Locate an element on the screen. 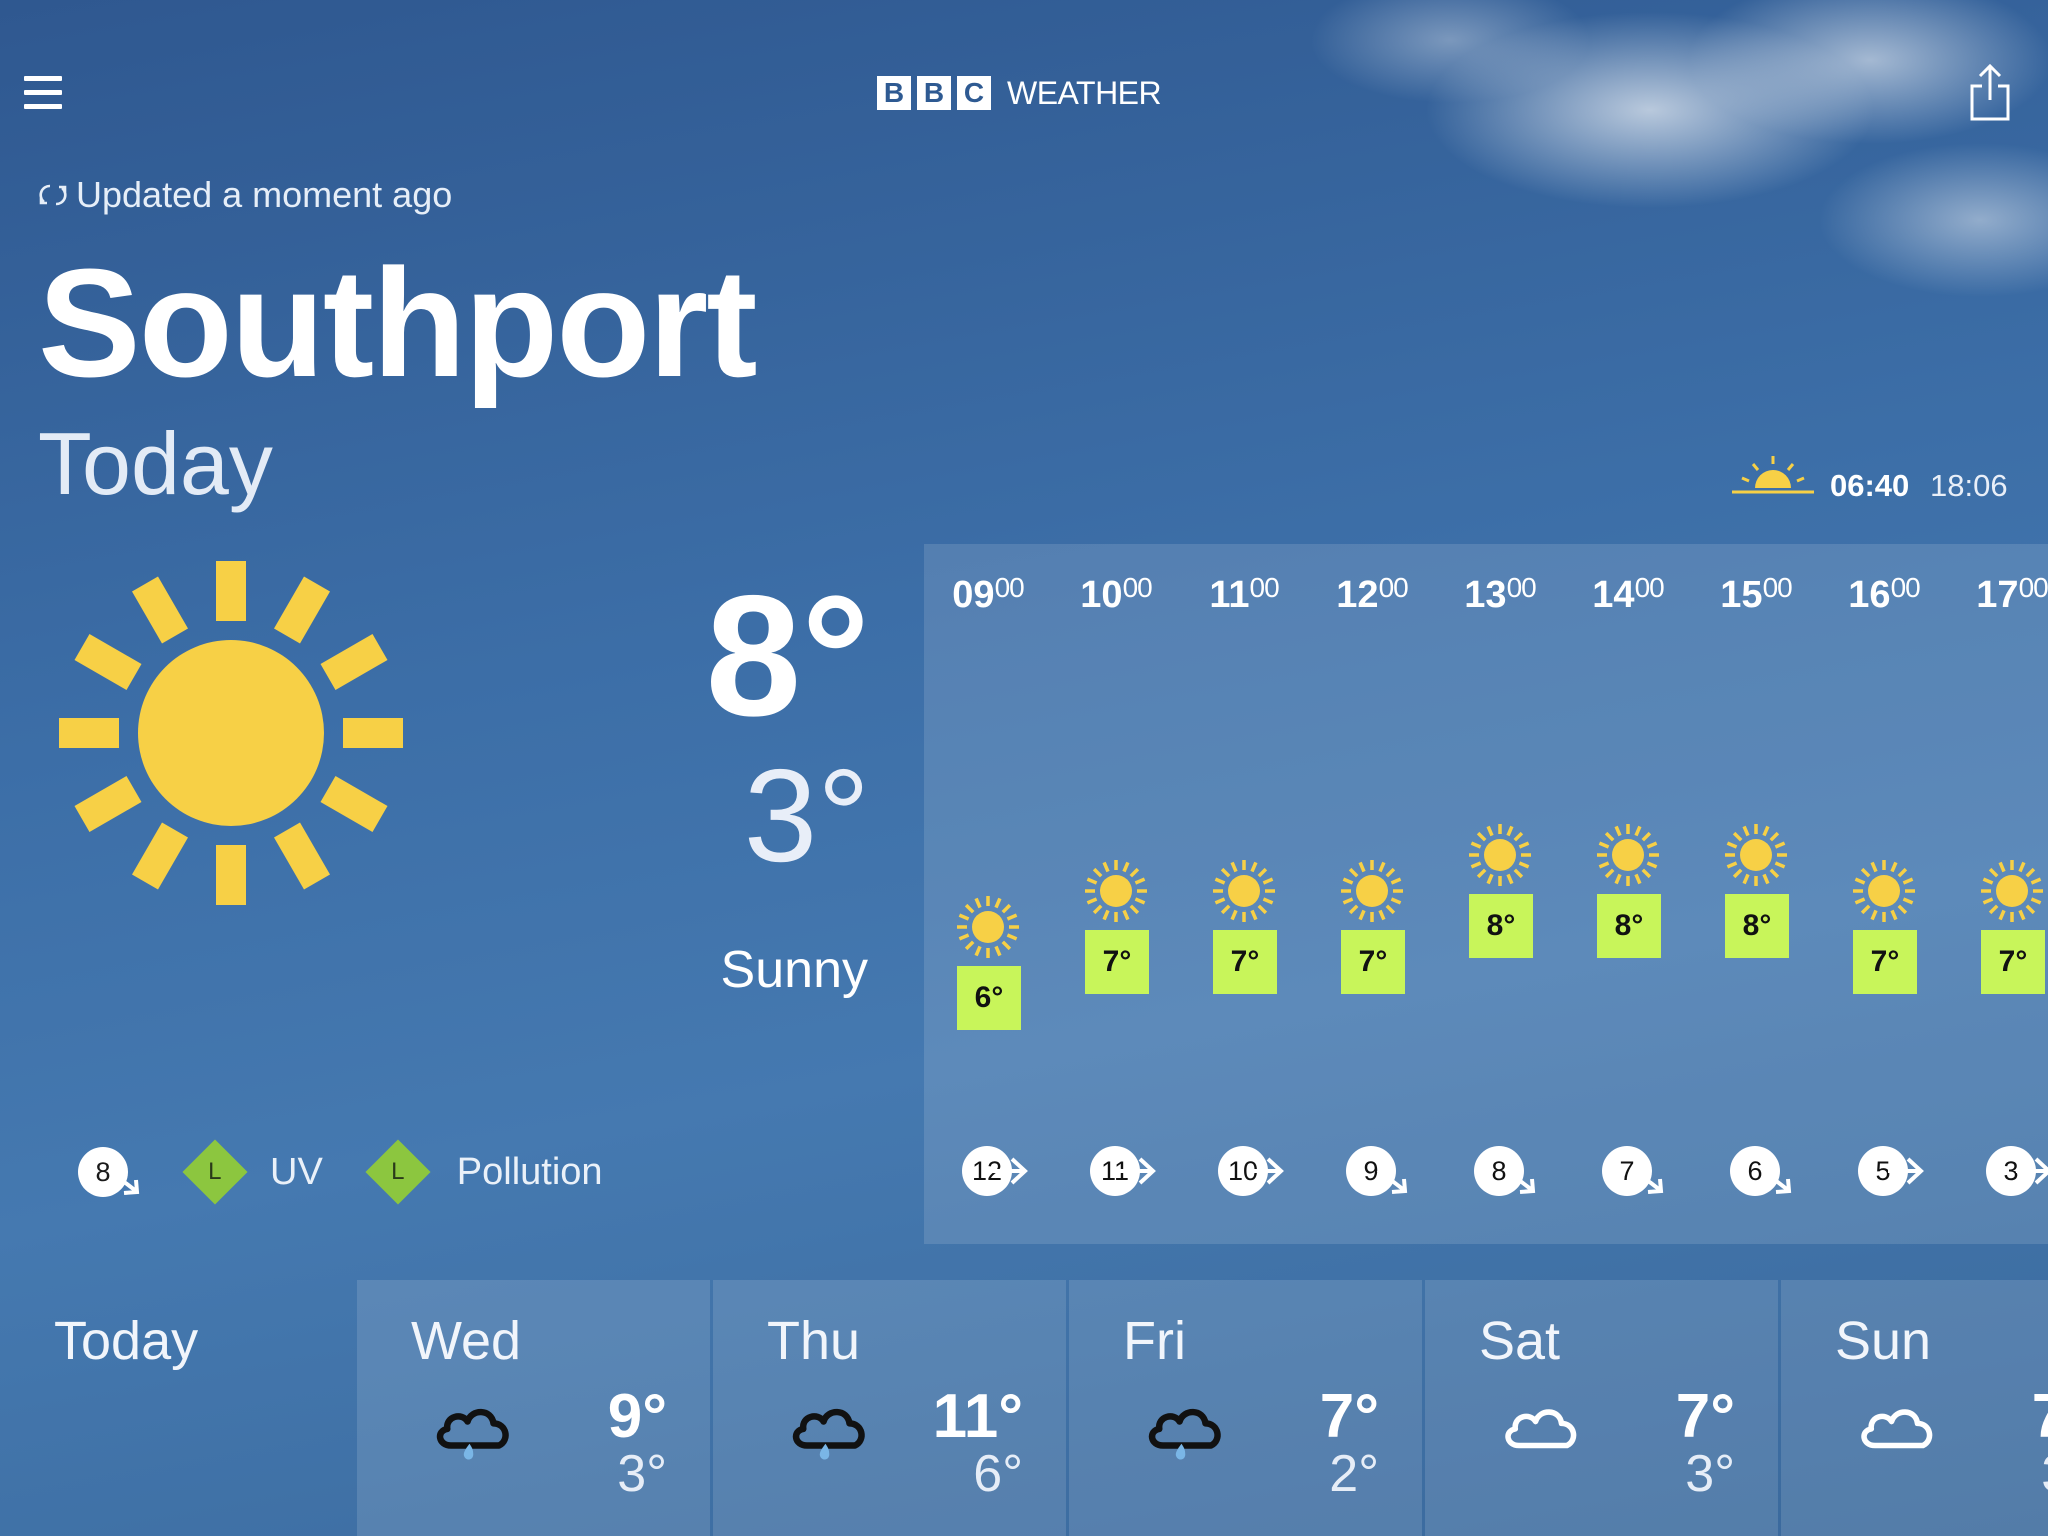 This screenshot has height=1536, width=2048. uv-level-badge: L is located at coordinates (215, 1172).